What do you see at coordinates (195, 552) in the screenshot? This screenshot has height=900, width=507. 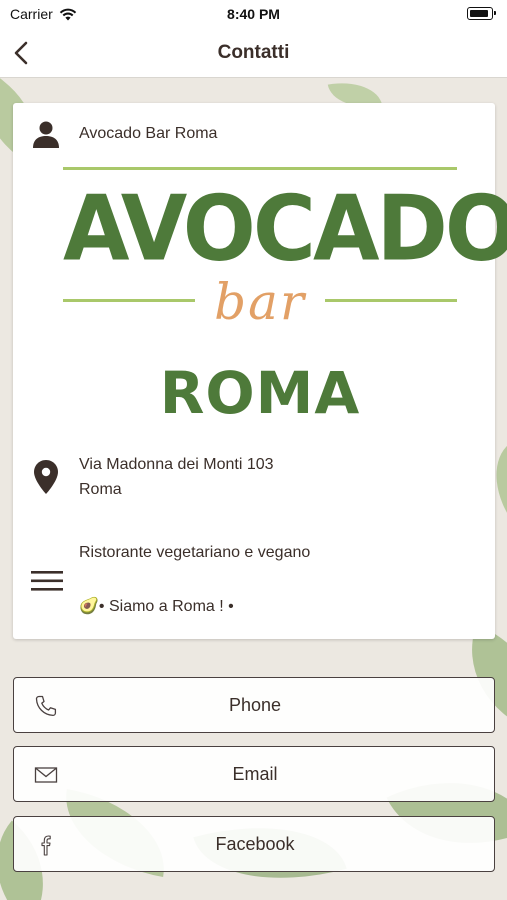 I see `description-text: Ristorante vegetariano e vegano` at bounding box center [195, 552].